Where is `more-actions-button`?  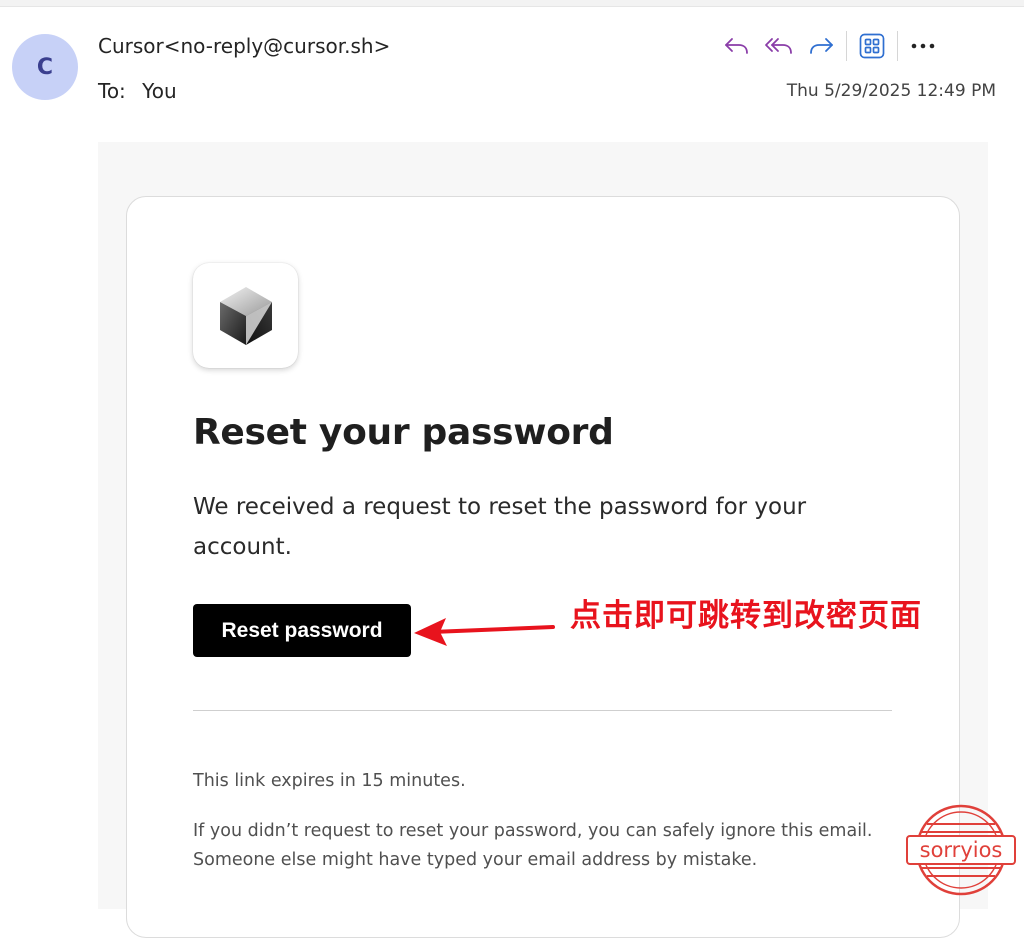 more-actions-button is located at coordinates (923, 46).